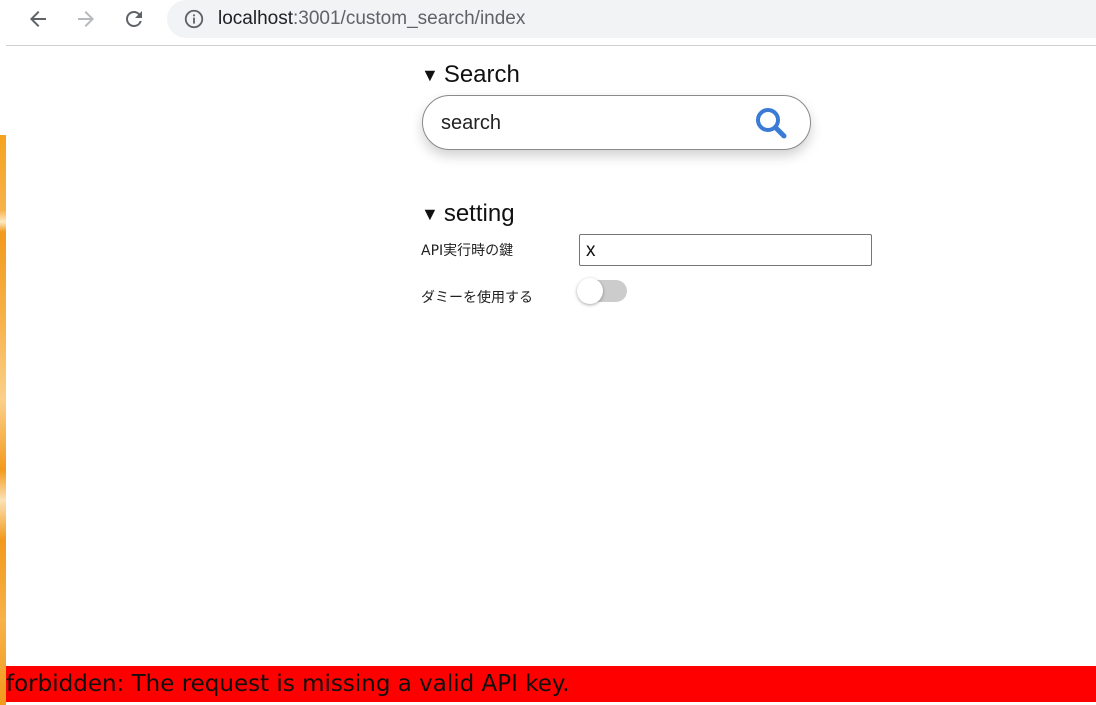  What do you see at coordinates (3, 352) in the screenshot?
I see `desktop-background-edge` at bounding box center [3, 352].